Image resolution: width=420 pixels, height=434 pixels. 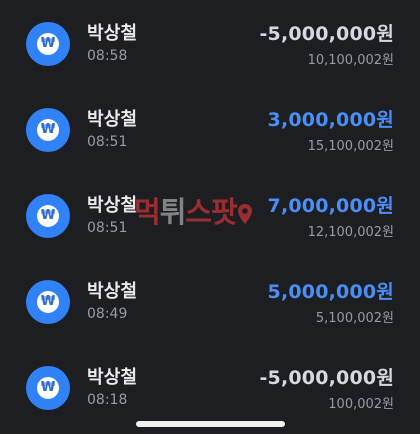 I want to click on transaction-time: 08:18, so click(x=107, y=400).